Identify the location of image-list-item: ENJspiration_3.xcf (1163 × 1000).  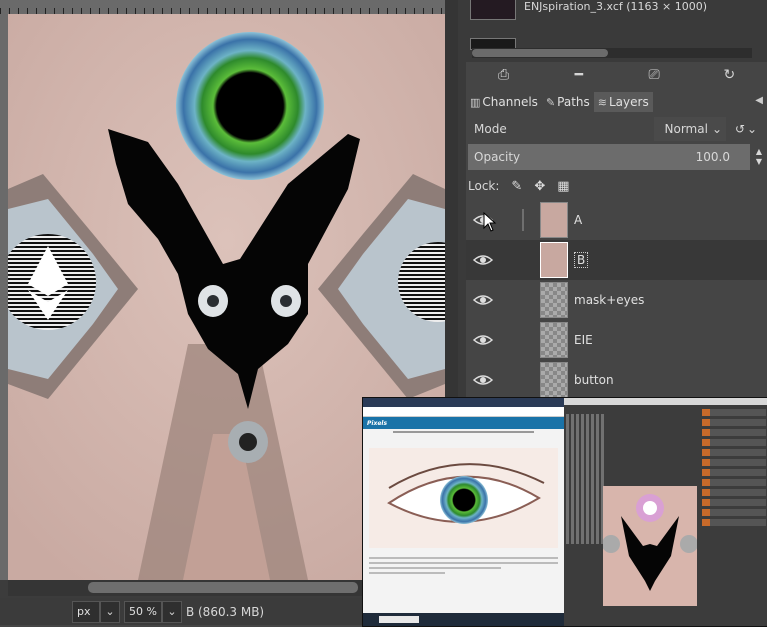
(588, 10).